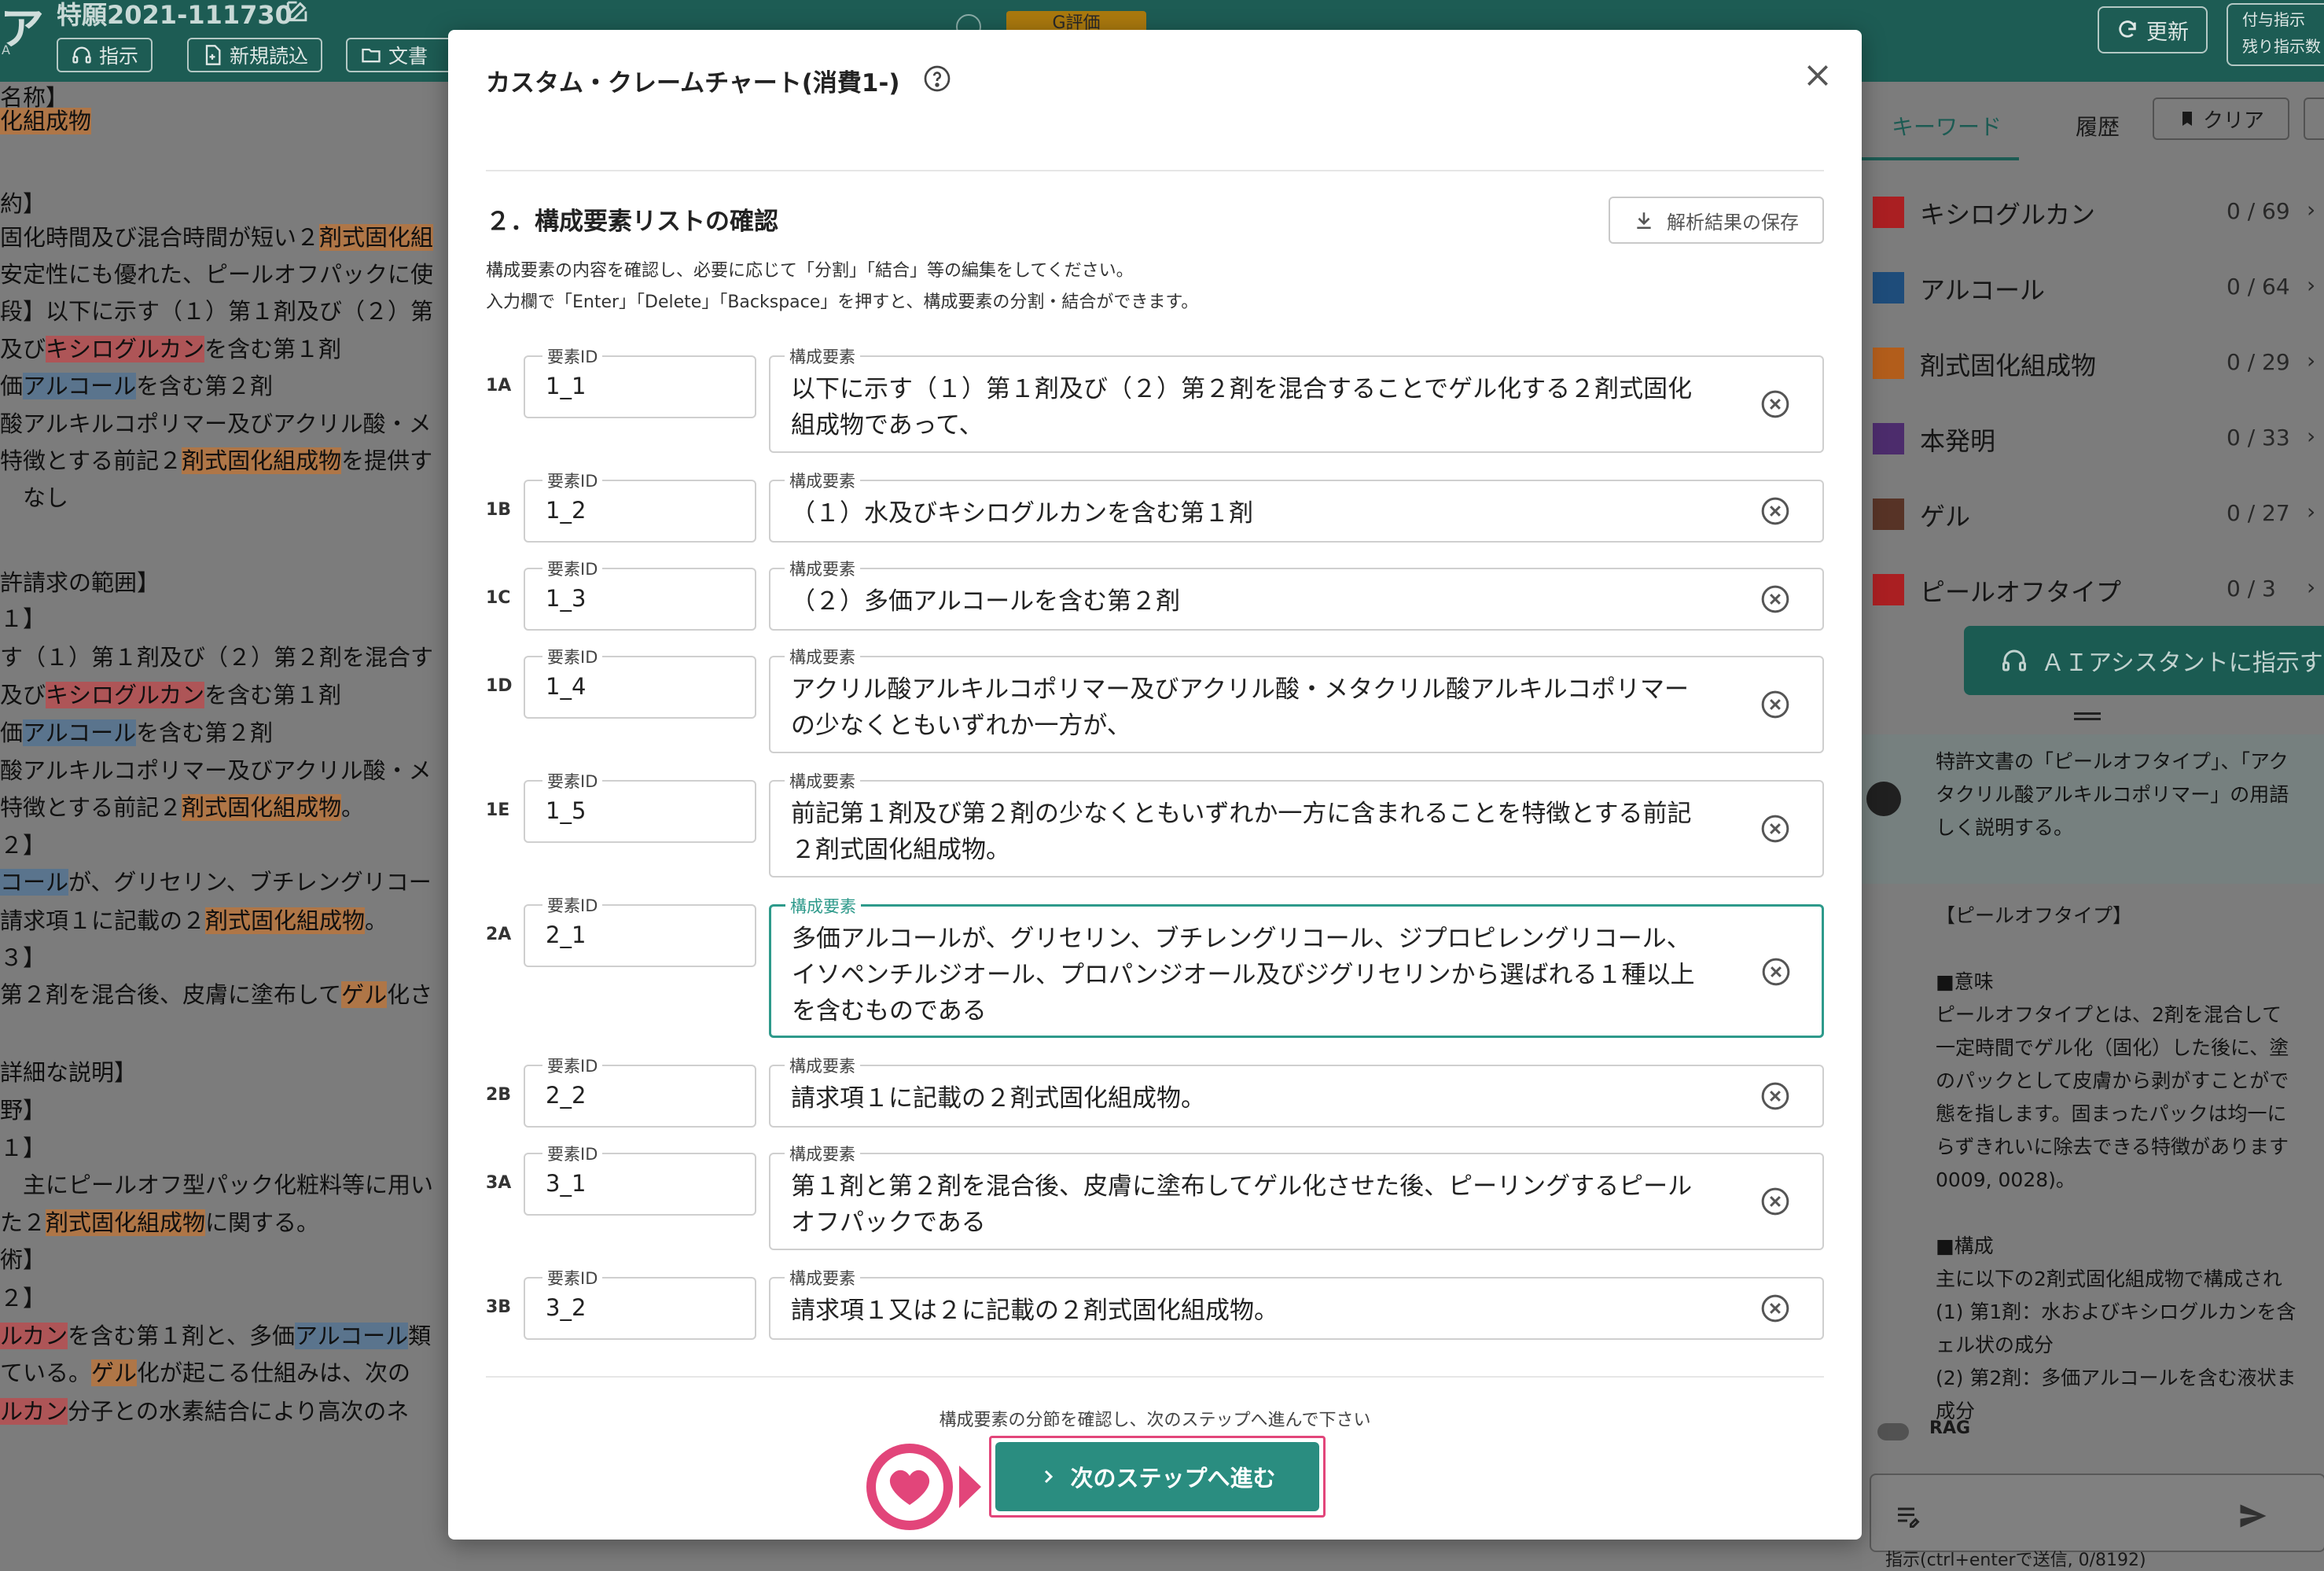 Image resolution: width=2324 pixels, height=1571 pixels. Describe the element at coordinates (1644, 221) in the screenshot. I see `download-icon` at that location.